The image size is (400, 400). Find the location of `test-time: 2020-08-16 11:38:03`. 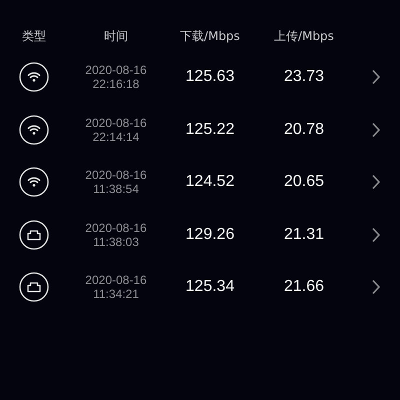

test-time: 2020-08-16 11:38:03 is located at coordinates (116, 234).